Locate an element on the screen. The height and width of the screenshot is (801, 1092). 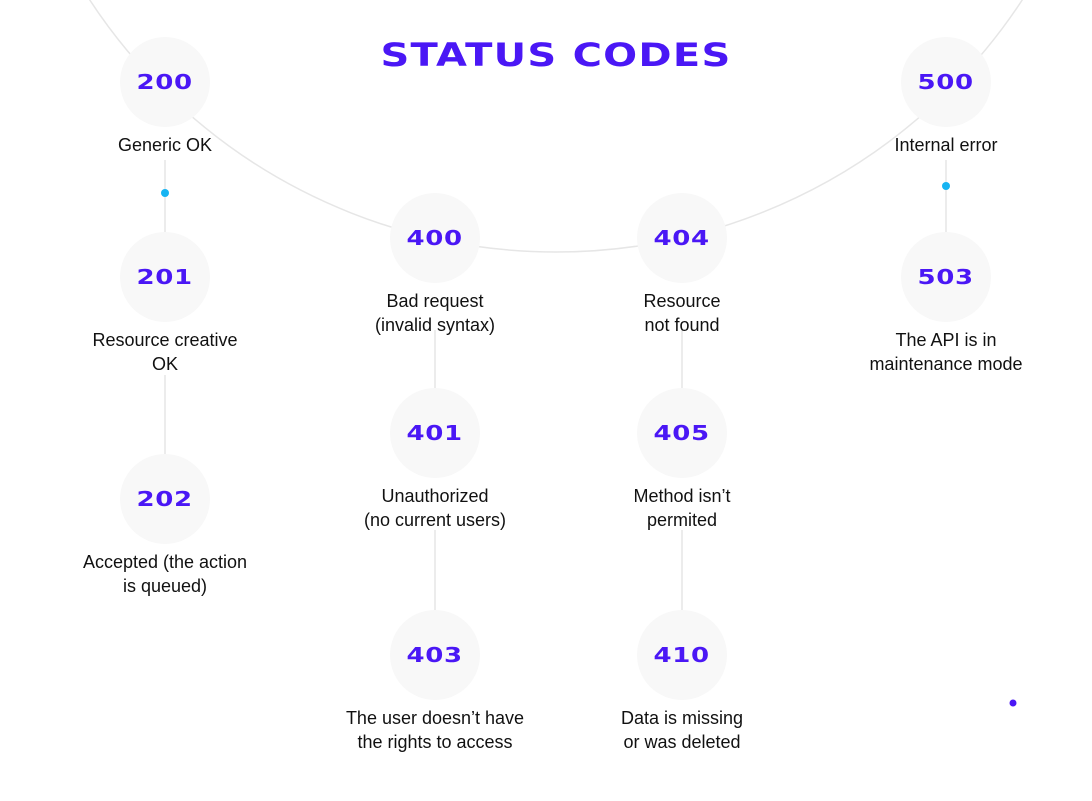
code-bubble: 404 is located at coordinates (682, 238).